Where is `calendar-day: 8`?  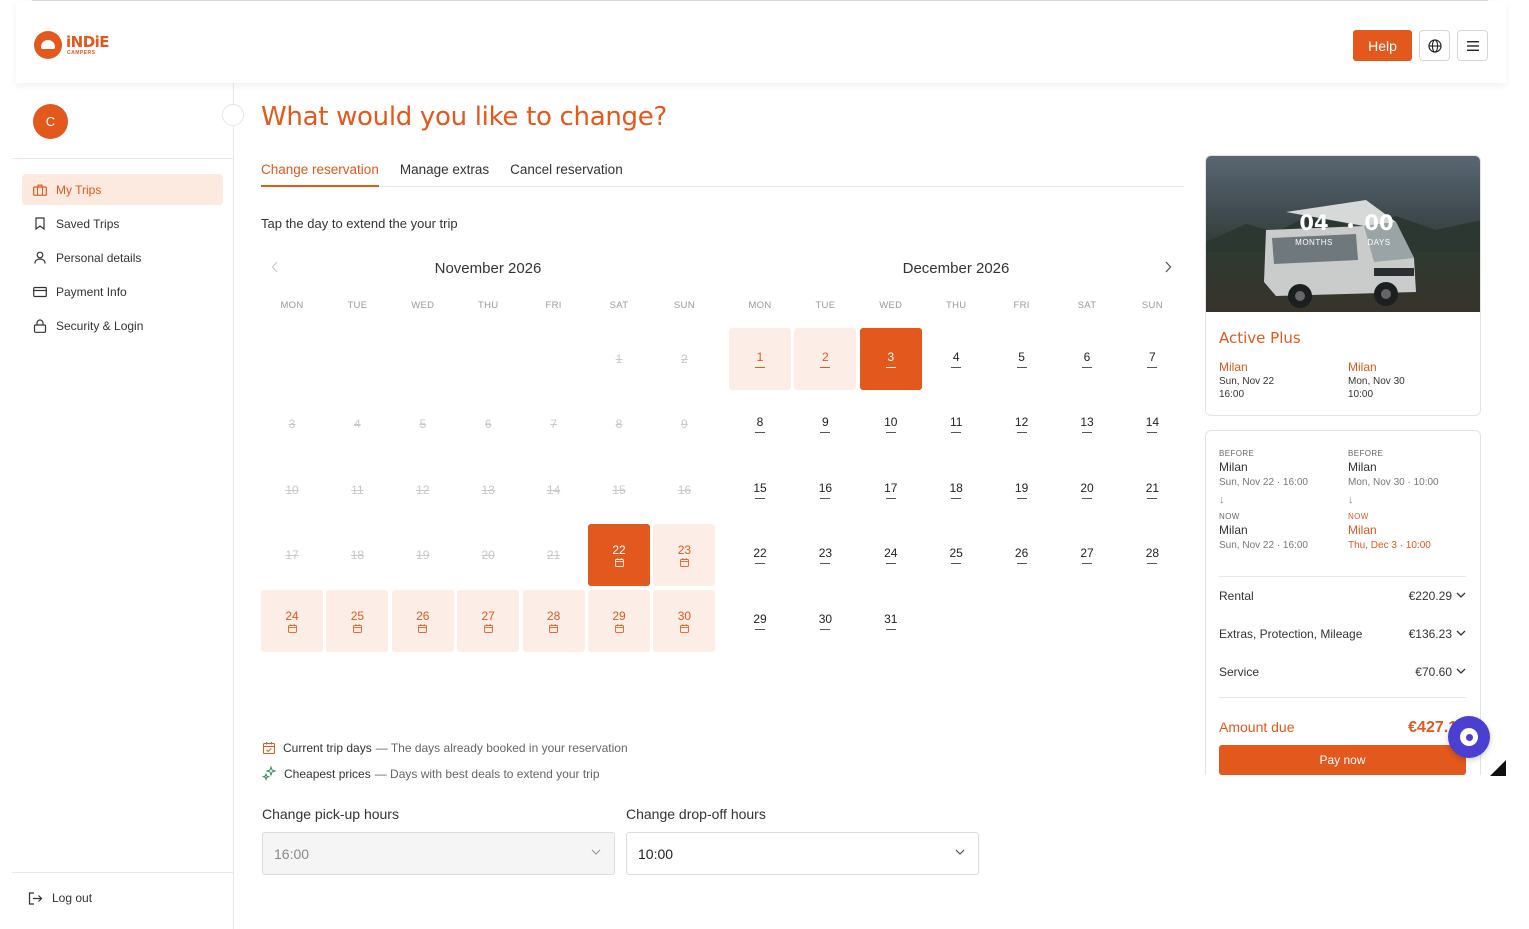
calendar-day: 8 is located at coordinates (760, 424).